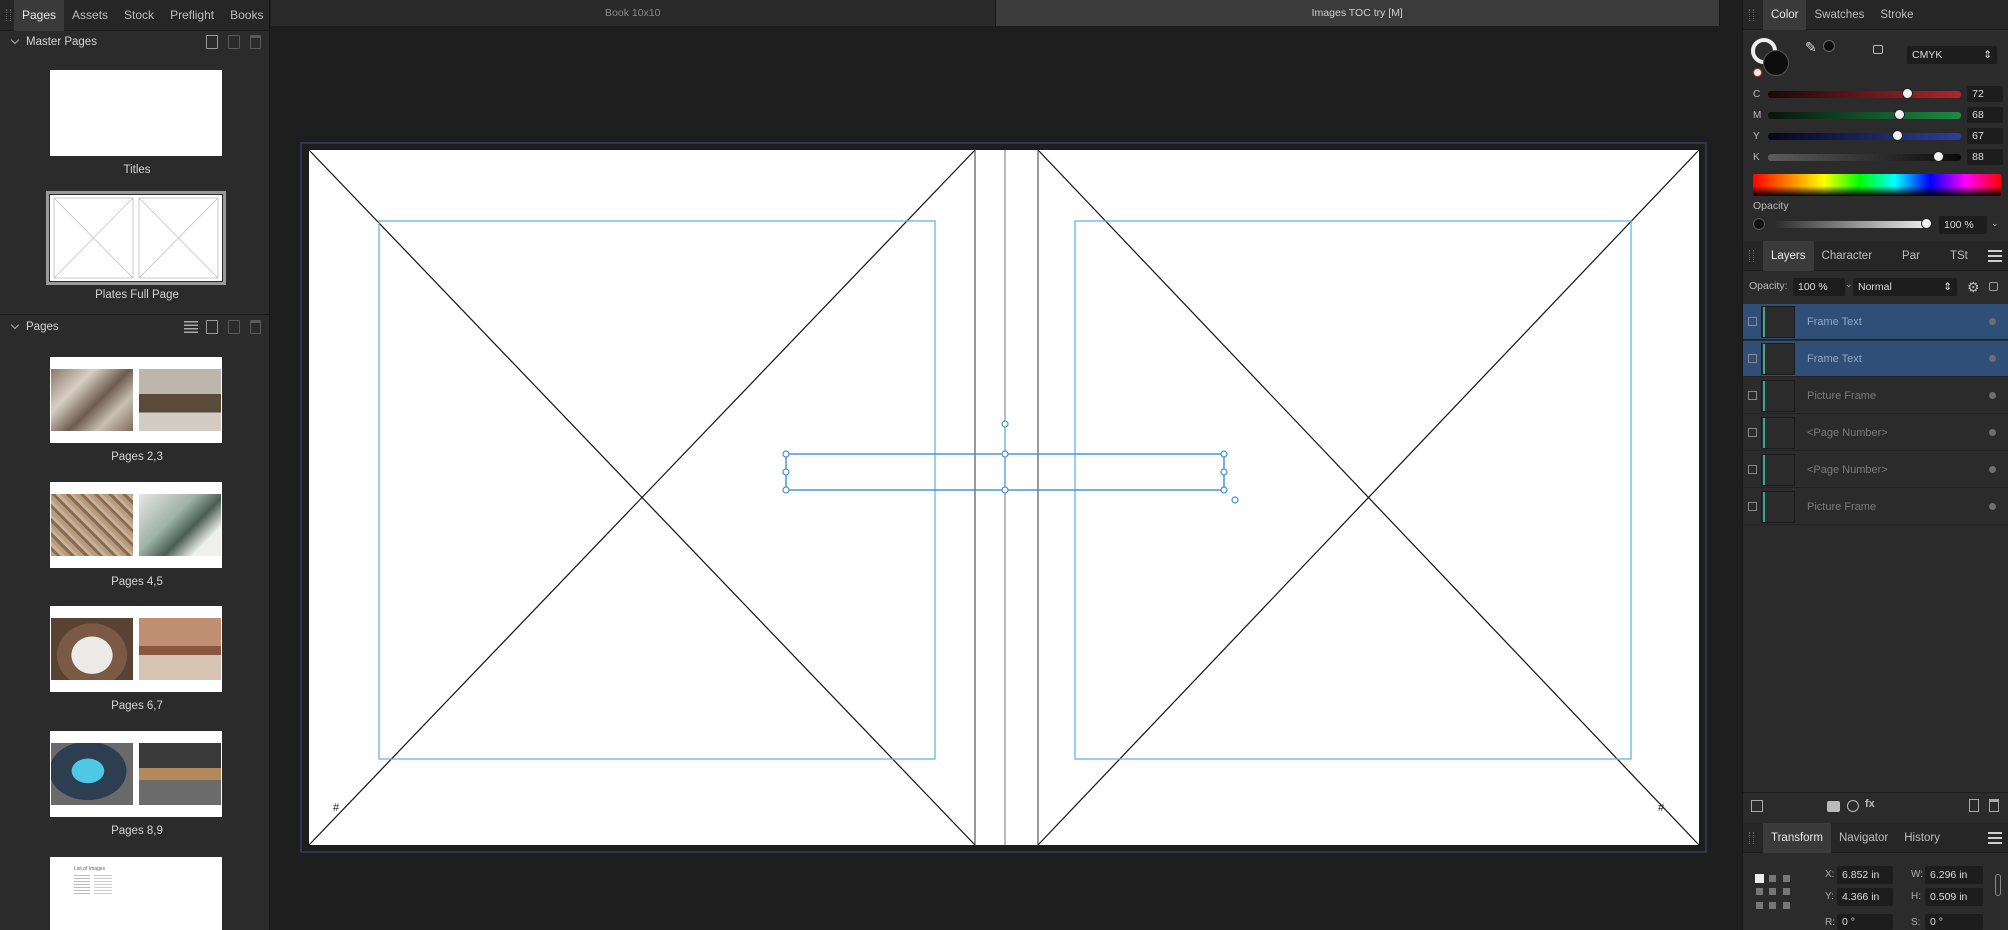 This screenshot has width=2008, height=930. What do you see at coordinates (1853, 806) in the screenshot?
I see `adjustment-icon` at bounding box center [1853, 806].